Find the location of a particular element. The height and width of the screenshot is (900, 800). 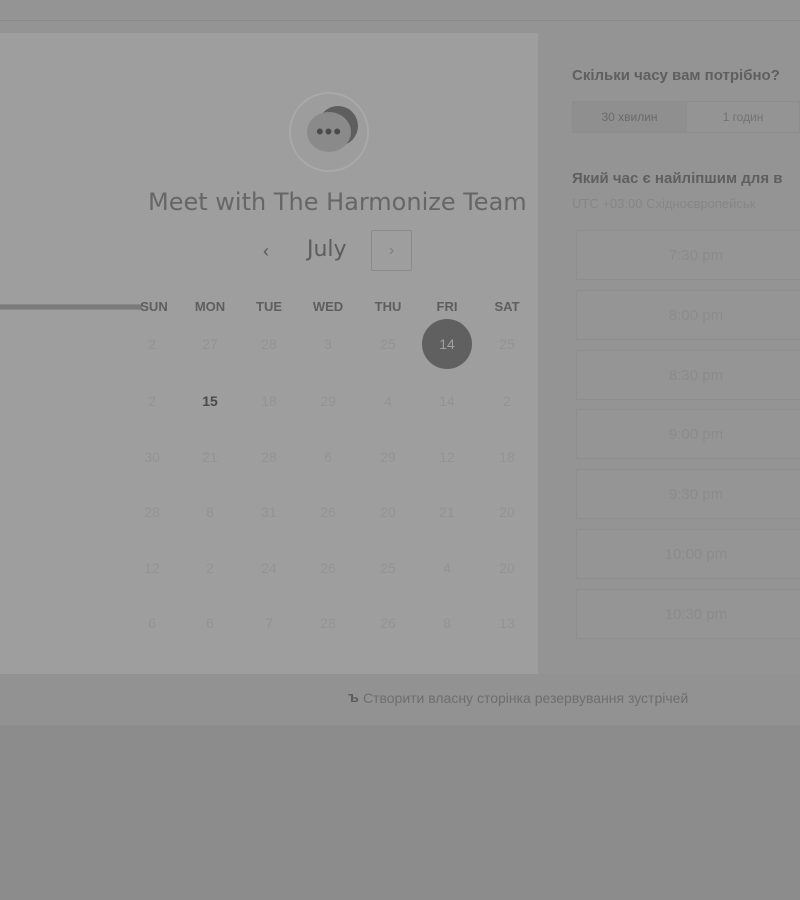

duration-selector: 30 хвилин 1 годин is located at coordinates (686, 117).